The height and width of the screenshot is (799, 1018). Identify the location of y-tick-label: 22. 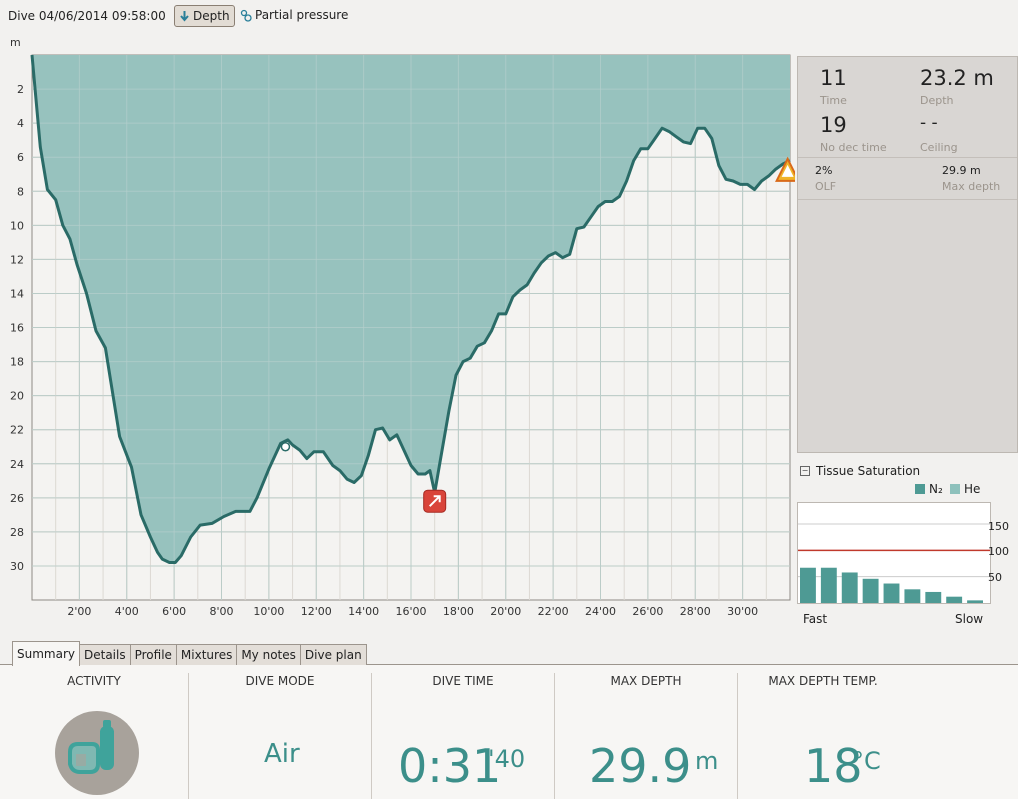
(17, 430).